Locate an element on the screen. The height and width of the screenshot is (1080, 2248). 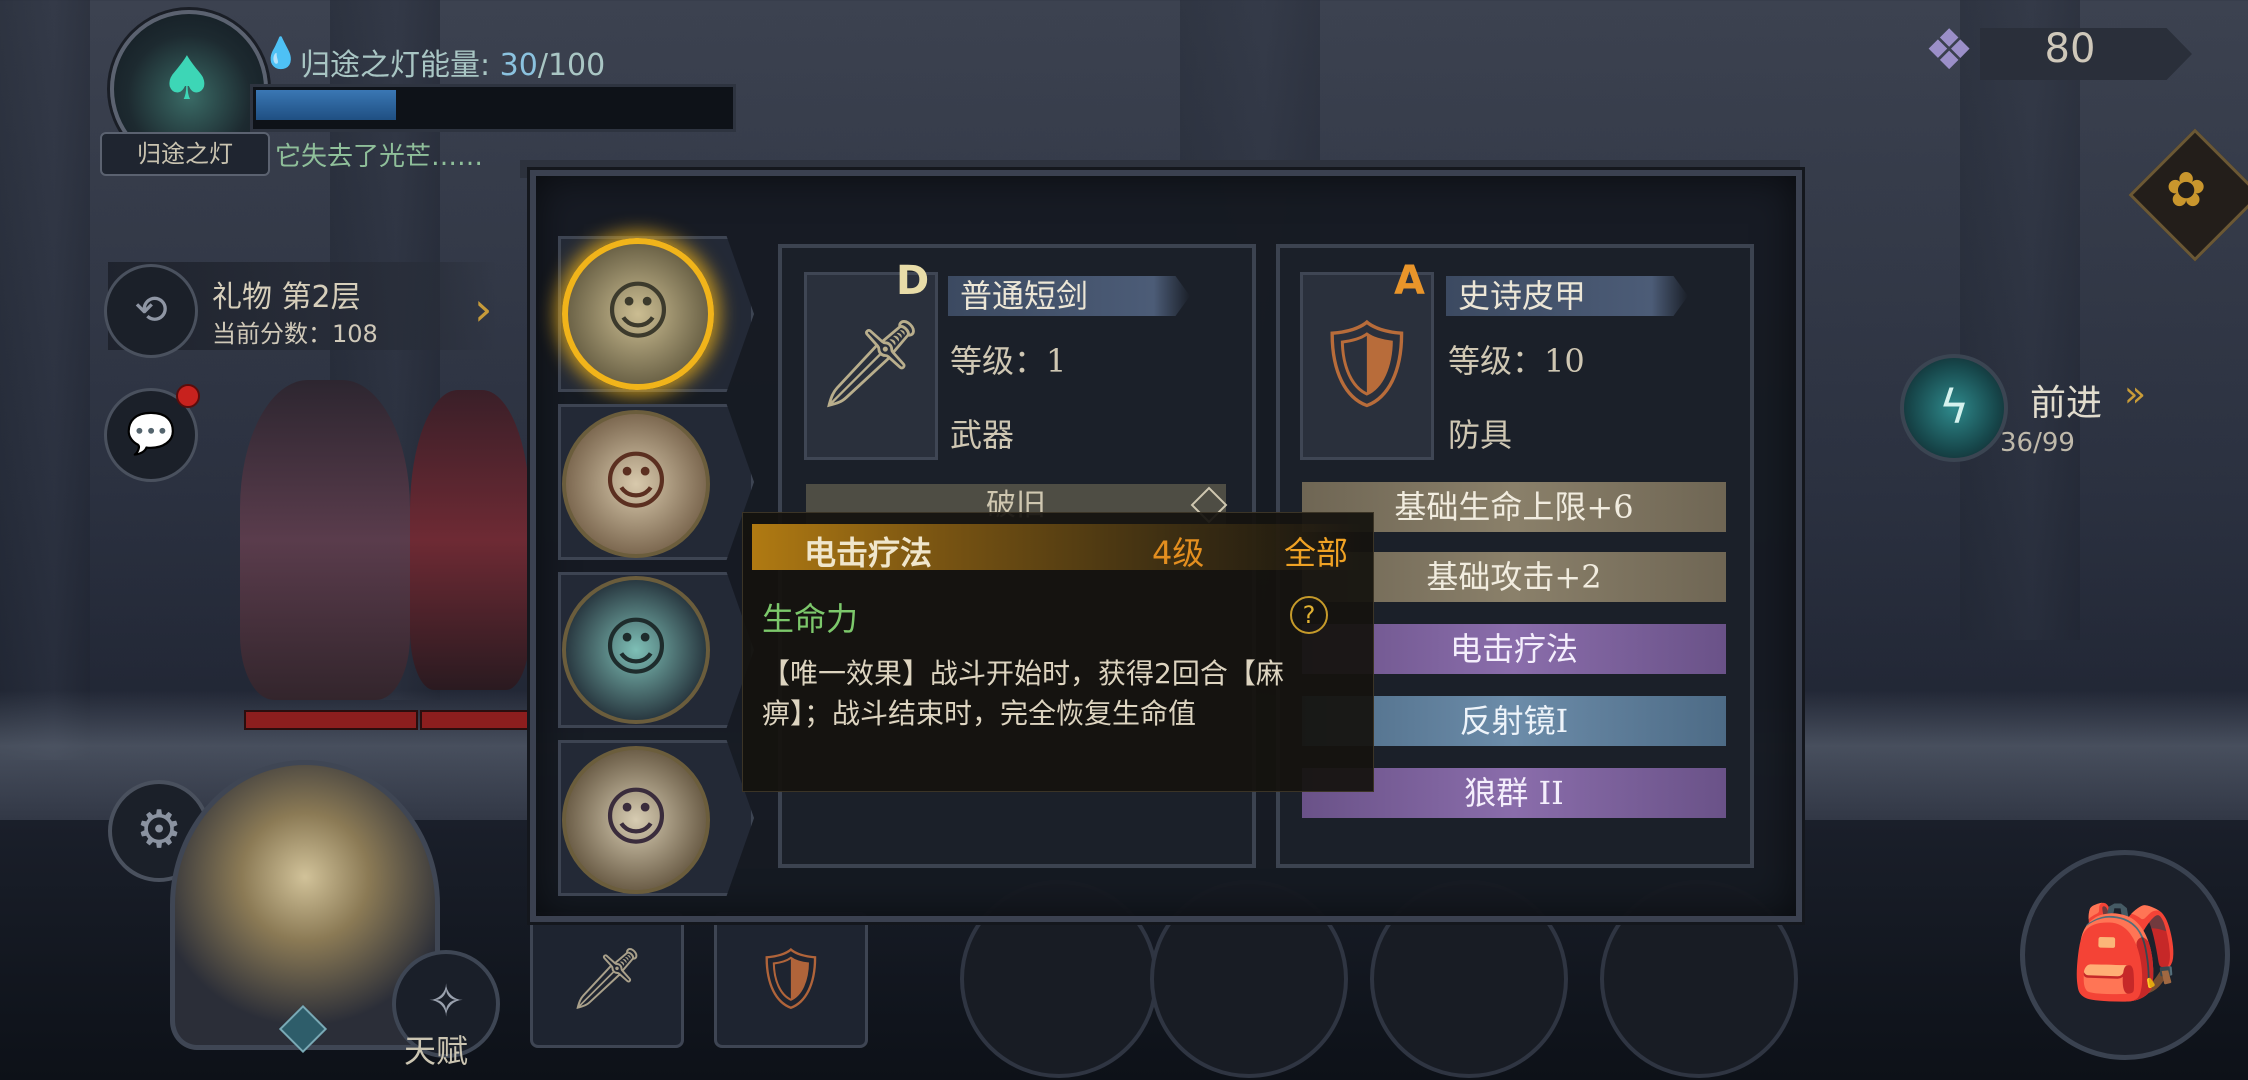
rose-icon: ✿ is located at coordinates (2186, 190).